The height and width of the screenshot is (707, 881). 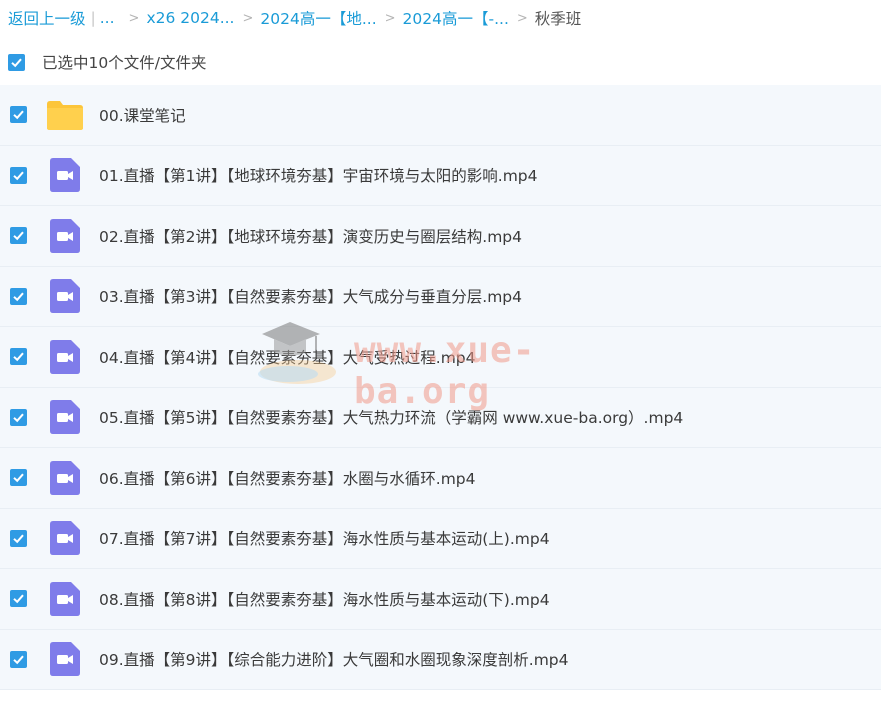 I want to click on select-all-checkbox, so click(x=16, y=62).